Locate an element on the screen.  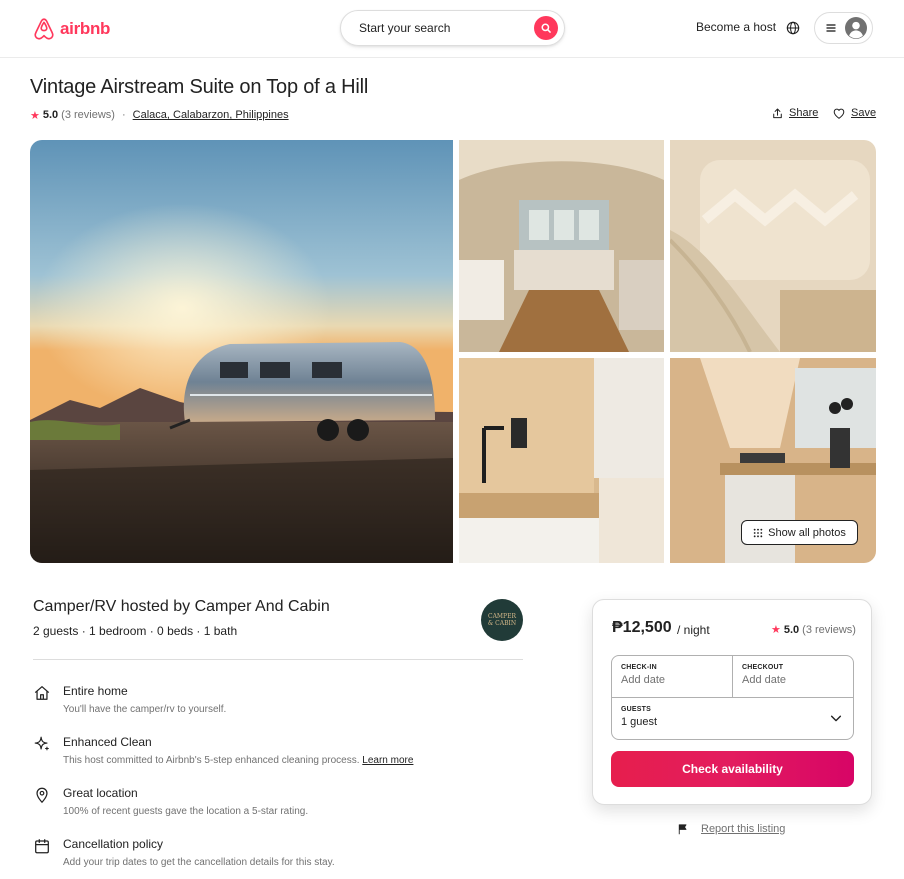
host-avatar: CAMPER & CABIN is located at coordinates (502, 620).